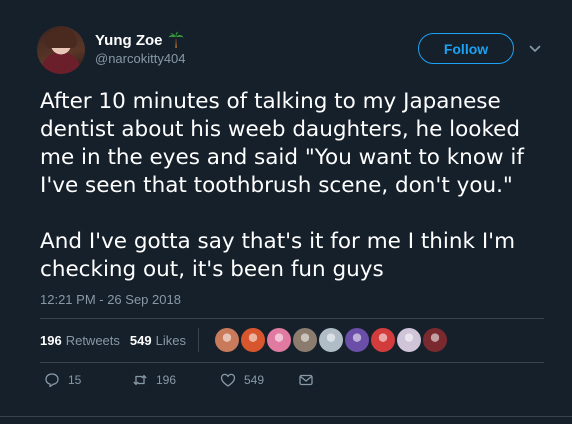 Image resolution: width=572 pixels, height=424 pixels. I want to click on retweet-count: 196, so click(166, 380).